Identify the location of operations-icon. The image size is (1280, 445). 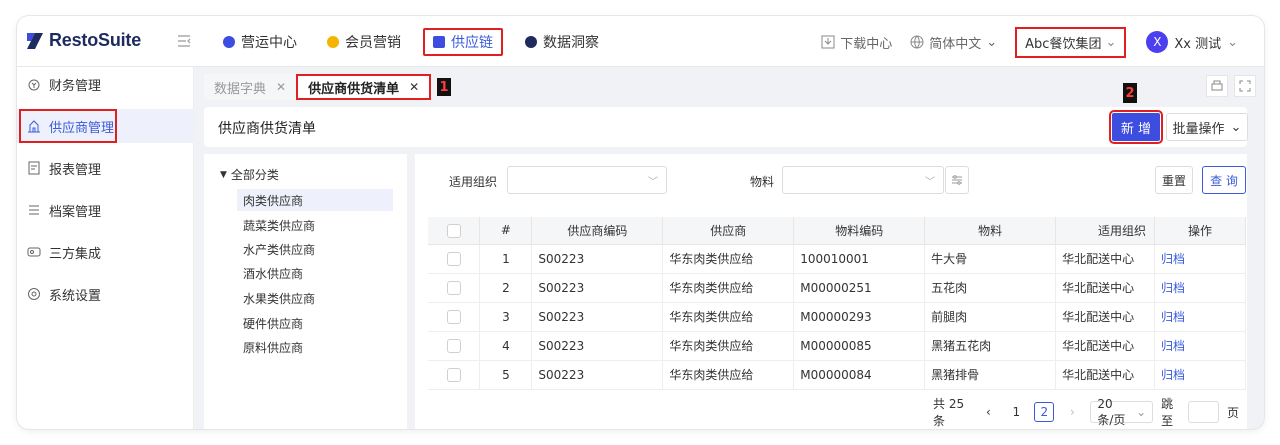
(229, 42).